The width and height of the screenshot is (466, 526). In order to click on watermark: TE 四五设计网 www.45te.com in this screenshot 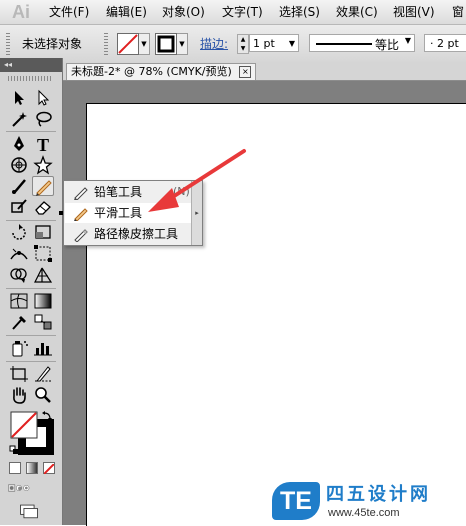, I will do `click(367, 502)`.